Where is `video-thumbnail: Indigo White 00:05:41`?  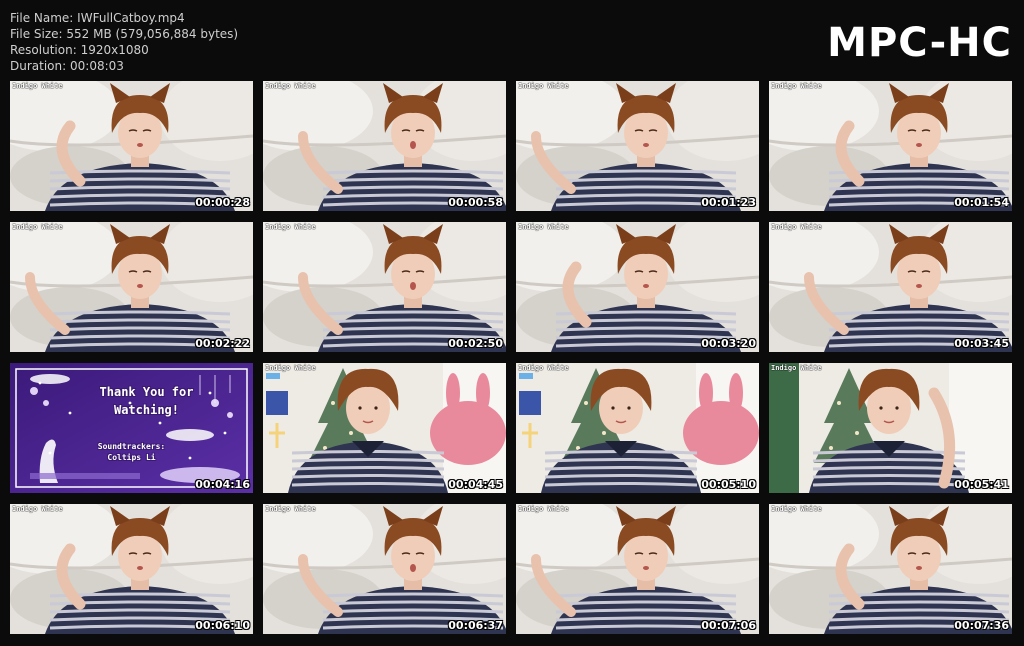 video-thumbnail: Indigo White 00:05:41 is located at coordinates (890, 428).